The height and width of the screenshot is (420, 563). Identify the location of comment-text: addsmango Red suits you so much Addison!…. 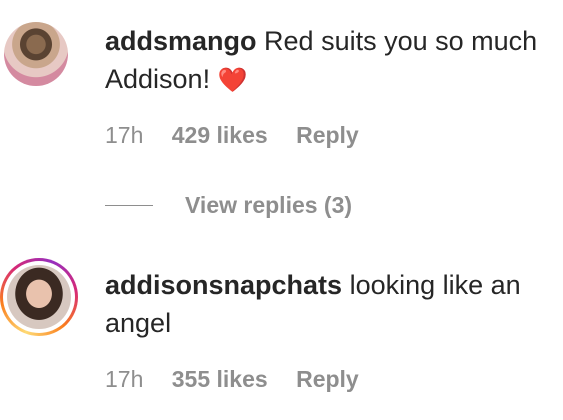
(325, 61).